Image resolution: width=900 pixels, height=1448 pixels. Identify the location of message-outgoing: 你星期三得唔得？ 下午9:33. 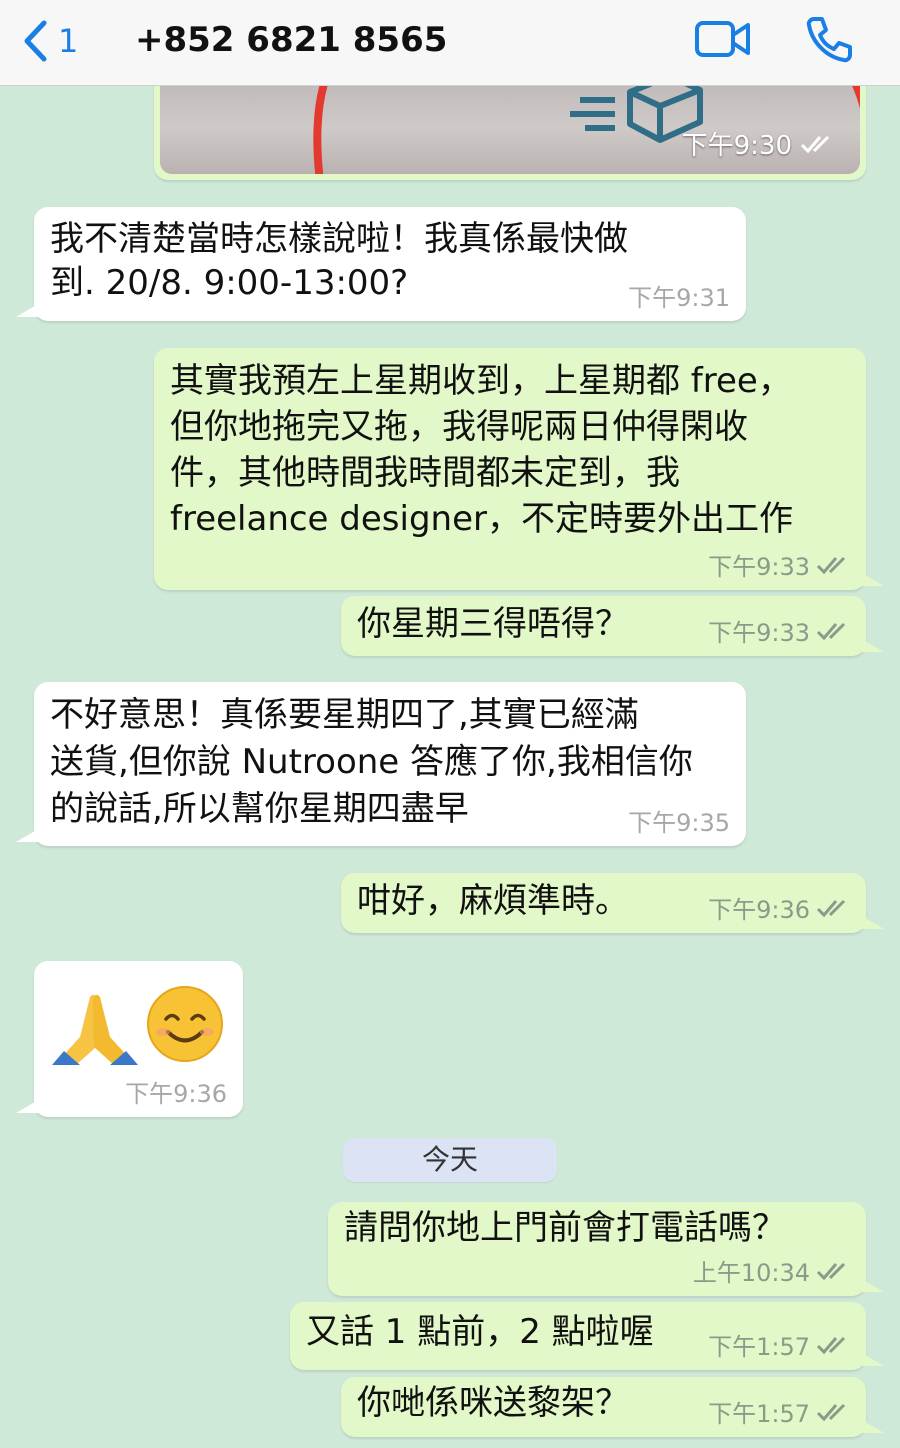
(612, 626).